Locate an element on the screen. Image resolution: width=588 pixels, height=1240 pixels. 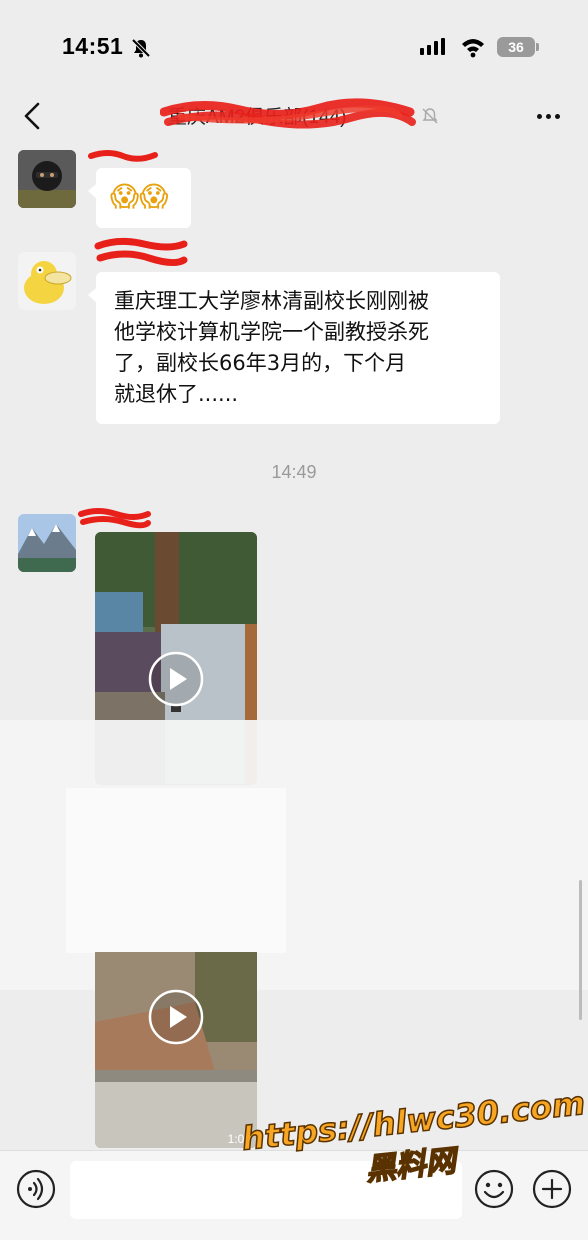
message-bubble: 😱😱 is located at coordinates (139, 198).